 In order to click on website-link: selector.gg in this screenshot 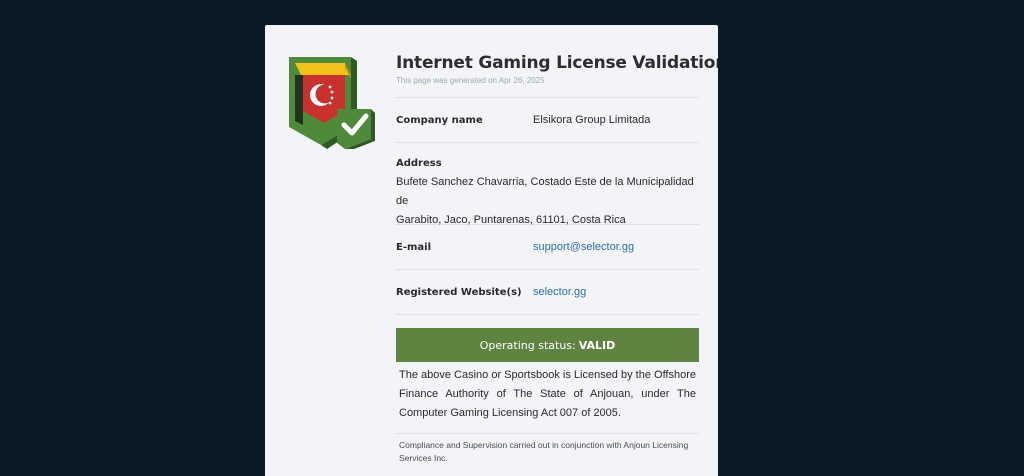, I will do `click(559, 292)`.